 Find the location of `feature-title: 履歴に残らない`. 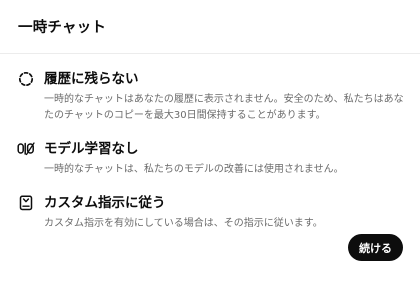

feature-title: 履歴に残らない is located at coordinates (91, 79).